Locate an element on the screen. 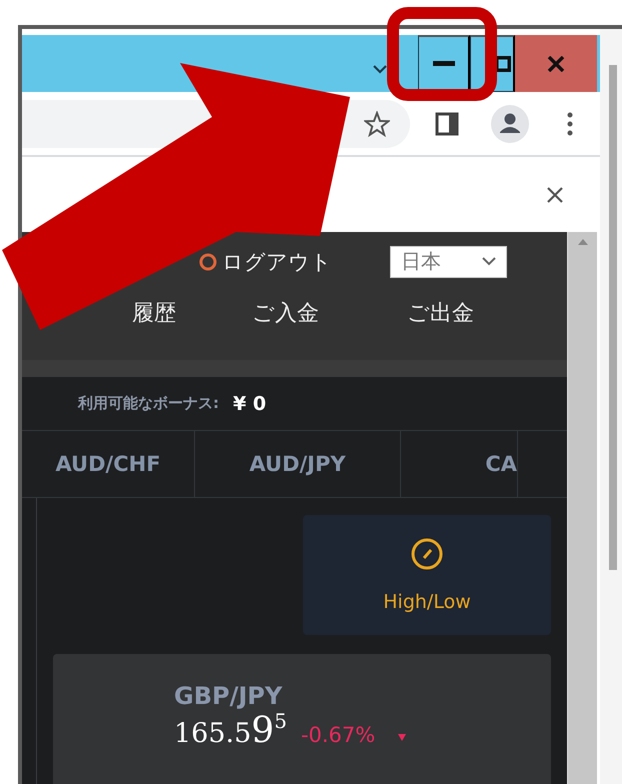  language-select: 日本 is located at coordinates (448, 262).